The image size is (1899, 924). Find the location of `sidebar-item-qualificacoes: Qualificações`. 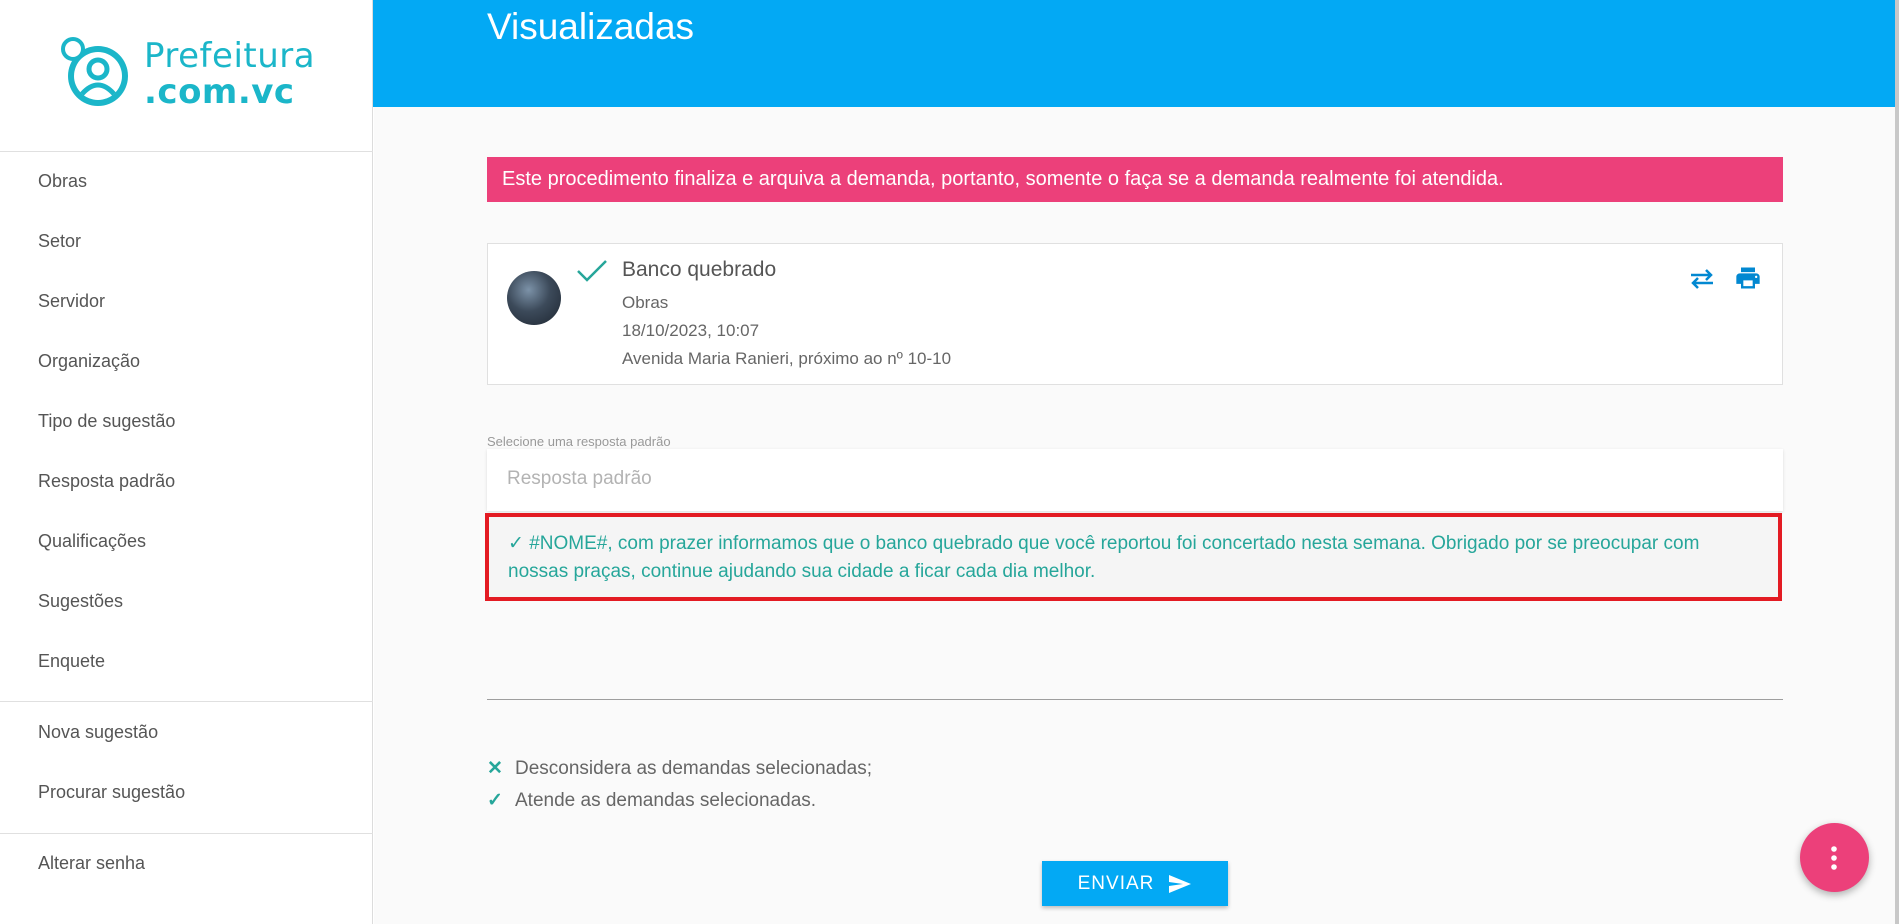

sidebar-item-qualificacoes: Qualificações is located at coordinates (92, 541).